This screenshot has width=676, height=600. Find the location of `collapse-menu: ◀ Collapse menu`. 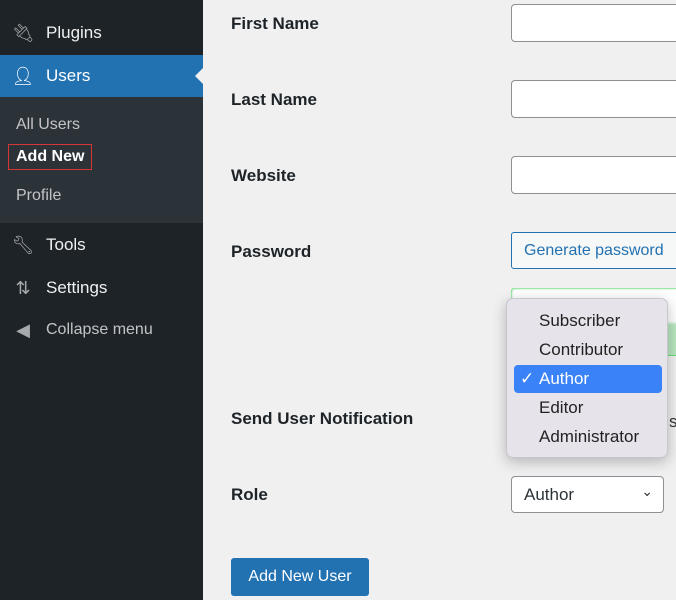

collapse-menu: ◀ Collapse menu is located at coordinates (101, 330).